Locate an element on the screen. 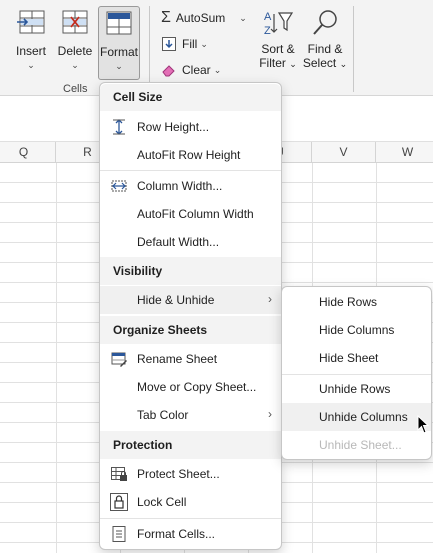 The height and width of the screenshot is (553, 433). delete-label: Delete is located at coordinates (75, 51).